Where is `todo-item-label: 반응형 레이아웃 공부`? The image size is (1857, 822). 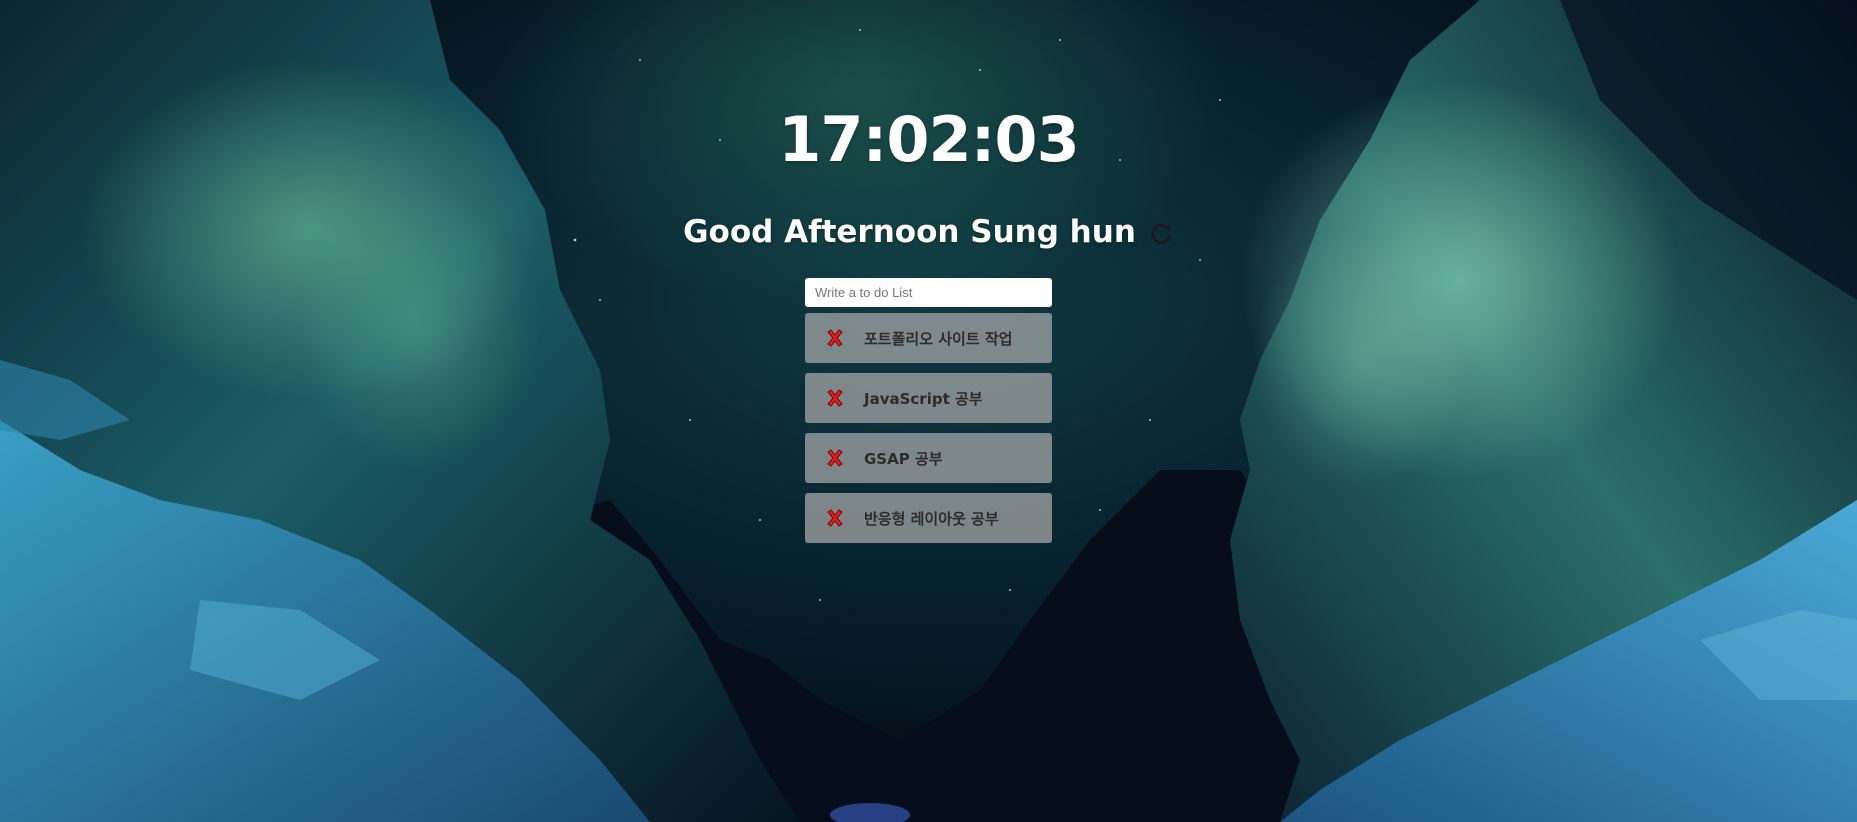 todo-item-label: 반응형 레이아웃 공부 is located at coordinates (931, 518).